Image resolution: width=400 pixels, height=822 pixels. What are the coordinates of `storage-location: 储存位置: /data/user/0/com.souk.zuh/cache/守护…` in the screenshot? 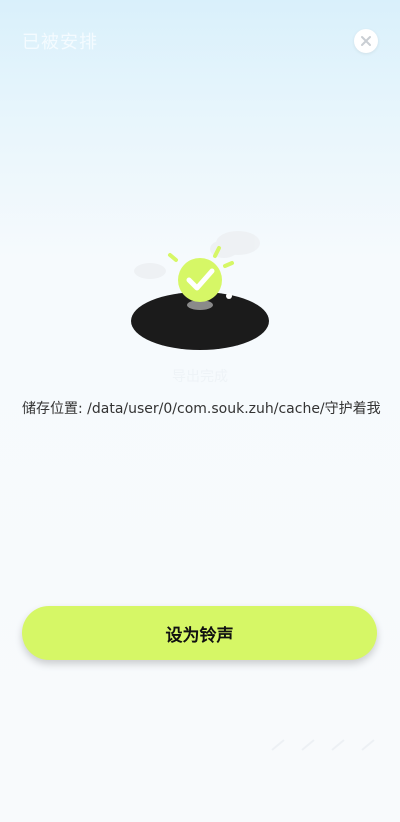 It's located at (202, 408).